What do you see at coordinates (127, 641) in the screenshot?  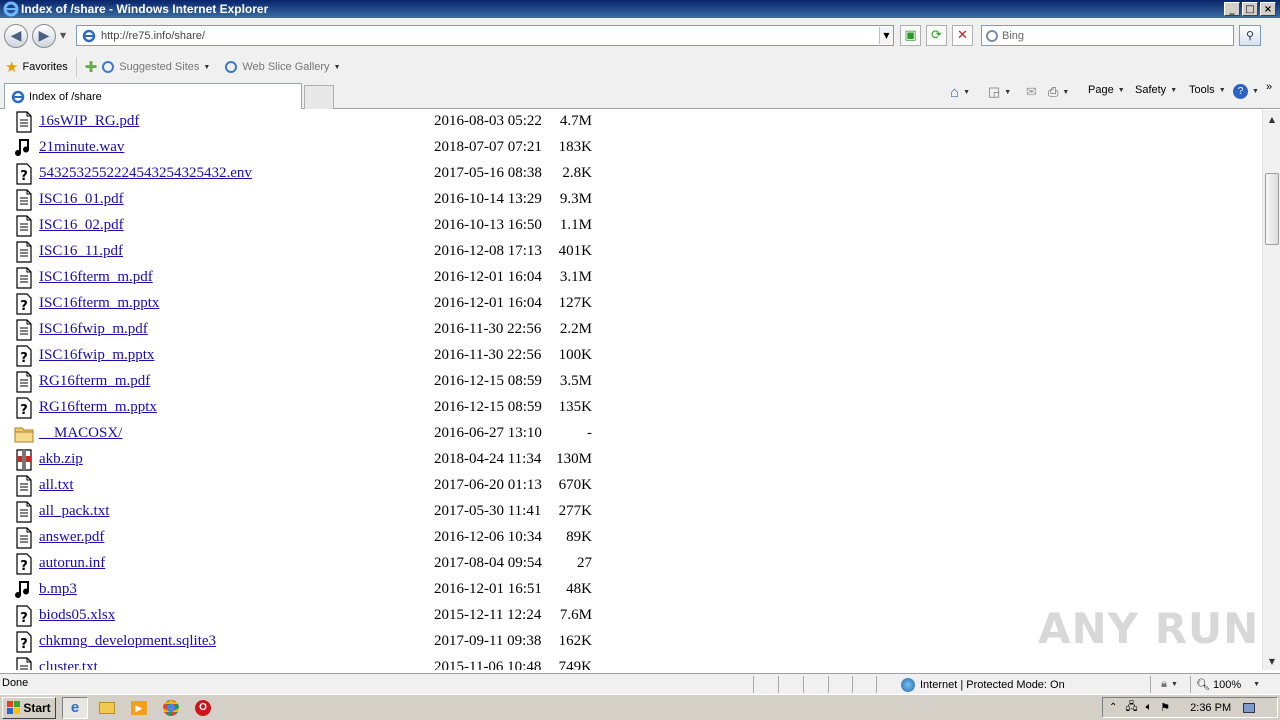 I see `file-link: chkmng_development.sqlite3` at bounding box center [127, 641].